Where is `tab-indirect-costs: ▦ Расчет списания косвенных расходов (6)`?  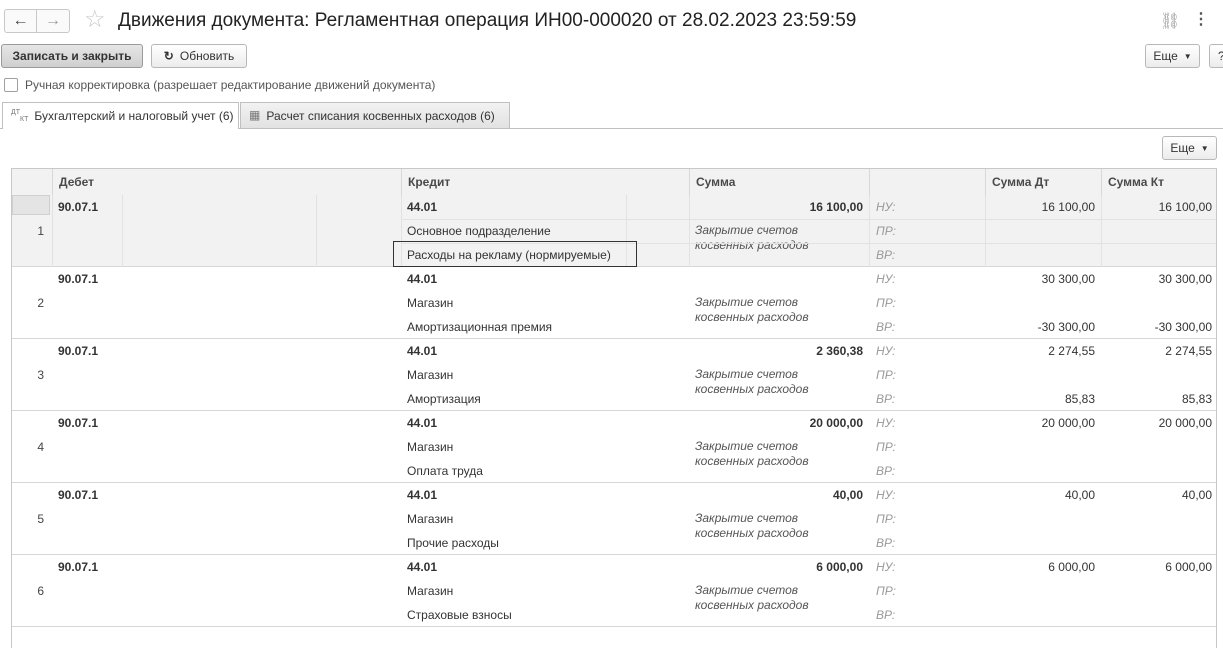 tab-indirect-costs: ▦ Расчет списания косвенных расходов (6) is located at coordinates (375, 115).